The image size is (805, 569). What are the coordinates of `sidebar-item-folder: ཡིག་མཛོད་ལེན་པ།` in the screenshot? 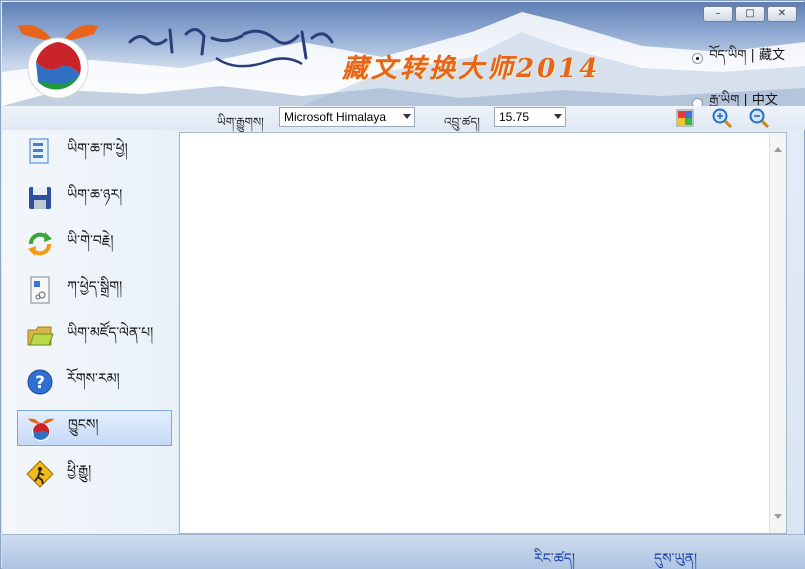 It's located at (94, 336).